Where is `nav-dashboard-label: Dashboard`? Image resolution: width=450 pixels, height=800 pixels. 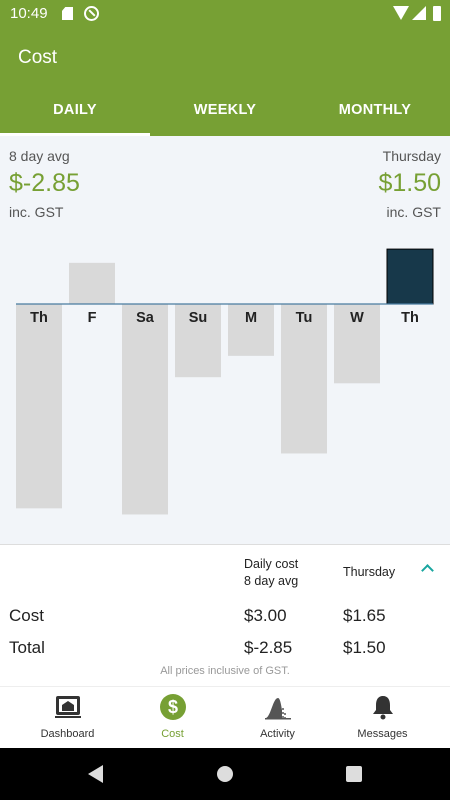
nav-dashboard-label: Dashboard is located at coordinates (67, 734).